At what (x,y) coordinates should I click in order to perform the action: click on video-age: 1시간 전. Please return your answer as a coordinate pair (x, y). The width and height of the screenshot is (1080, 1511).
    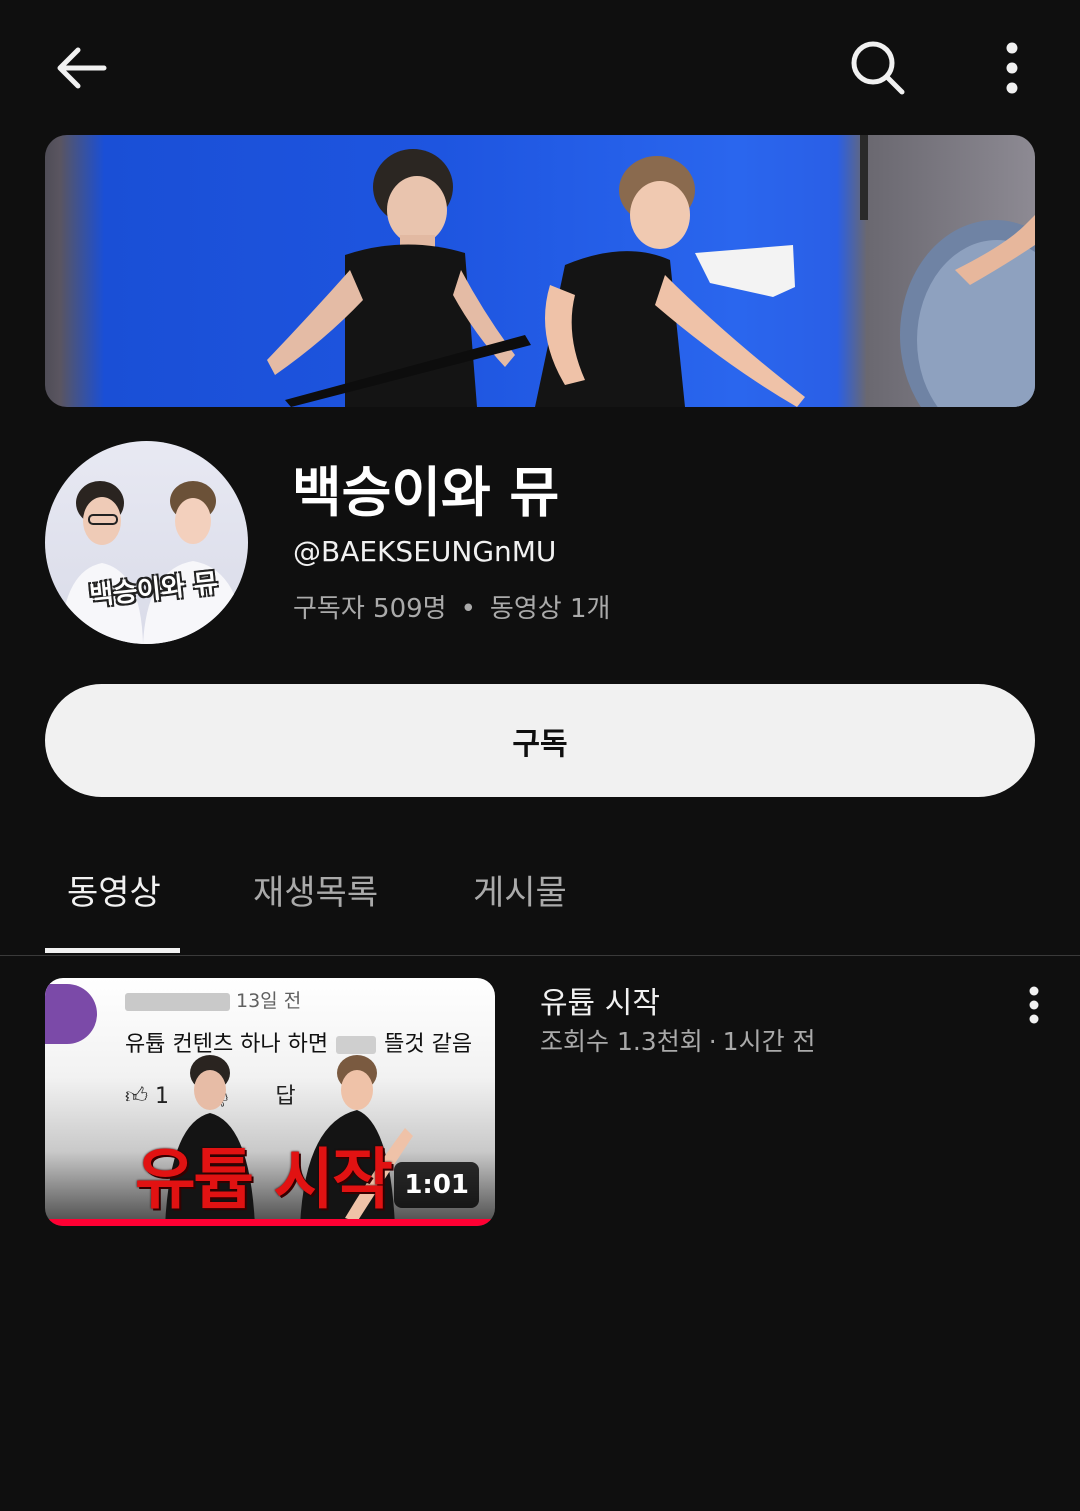
    Looking at the image, I should click on (769, 1041).